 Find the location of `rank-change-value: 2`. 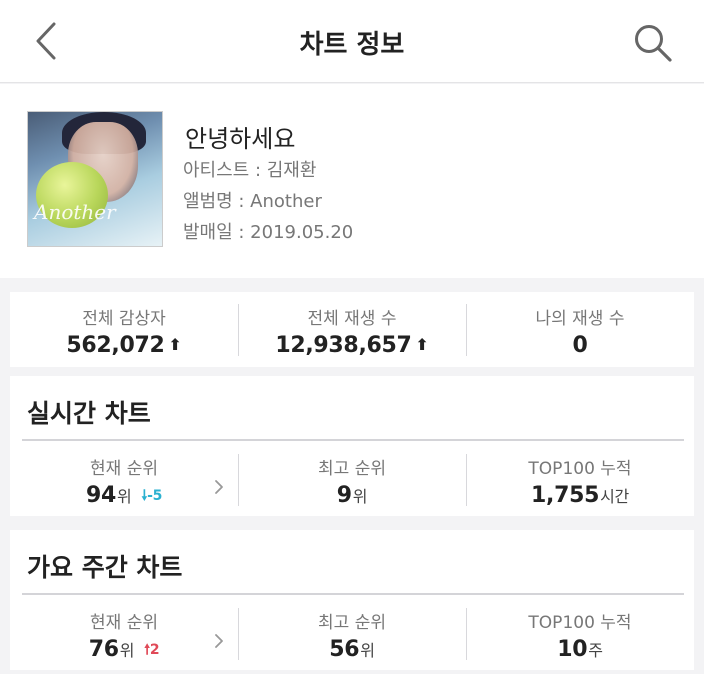

rank-change-value: 2 is located at coordinates (154, 650).